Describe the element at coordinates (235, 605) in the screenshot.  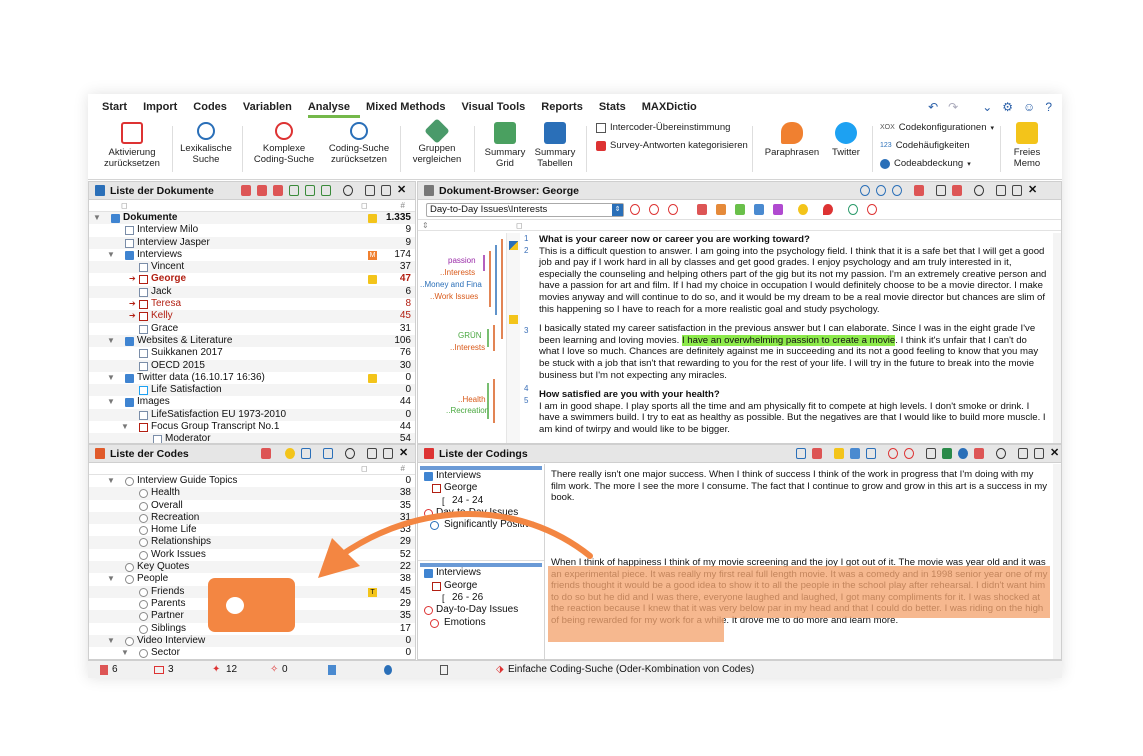
I see `code-tag-hole` at that location.